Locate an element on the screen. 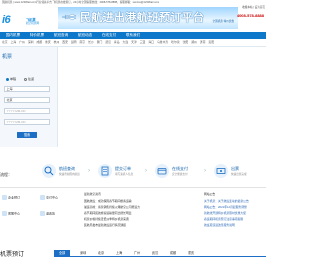 The height and width of the screenshot is (257, 320). news-item: 机票价格持续走低淡季特价机票来袭 is located at coordinates (106, 219).